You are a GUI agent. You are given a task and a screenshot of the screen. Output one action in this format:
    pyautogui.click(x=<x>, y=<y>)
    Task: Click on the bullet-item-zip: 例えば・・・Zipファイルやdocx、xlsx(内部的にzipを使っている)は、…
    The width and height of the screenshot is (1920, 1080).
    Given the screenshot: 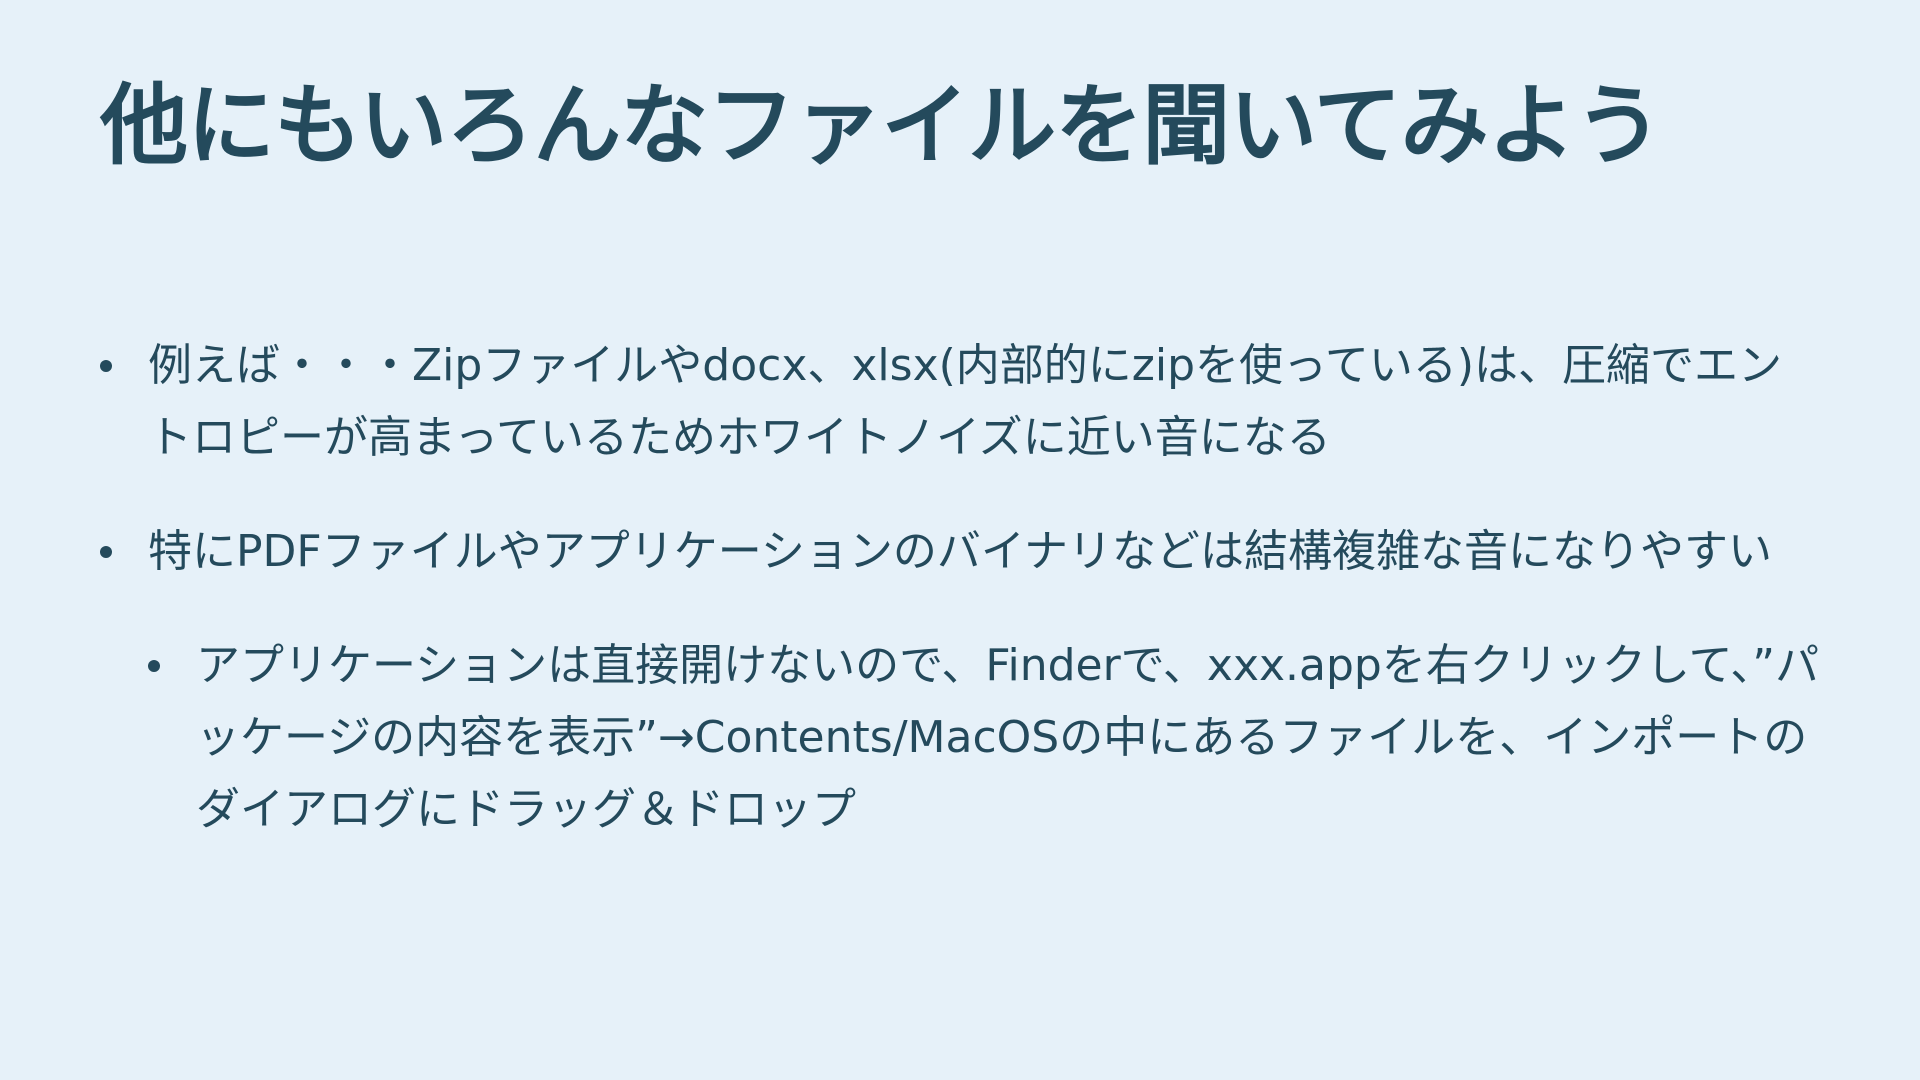 What is the action you would take?
    pyautogui.click(x=960, y=402)
    